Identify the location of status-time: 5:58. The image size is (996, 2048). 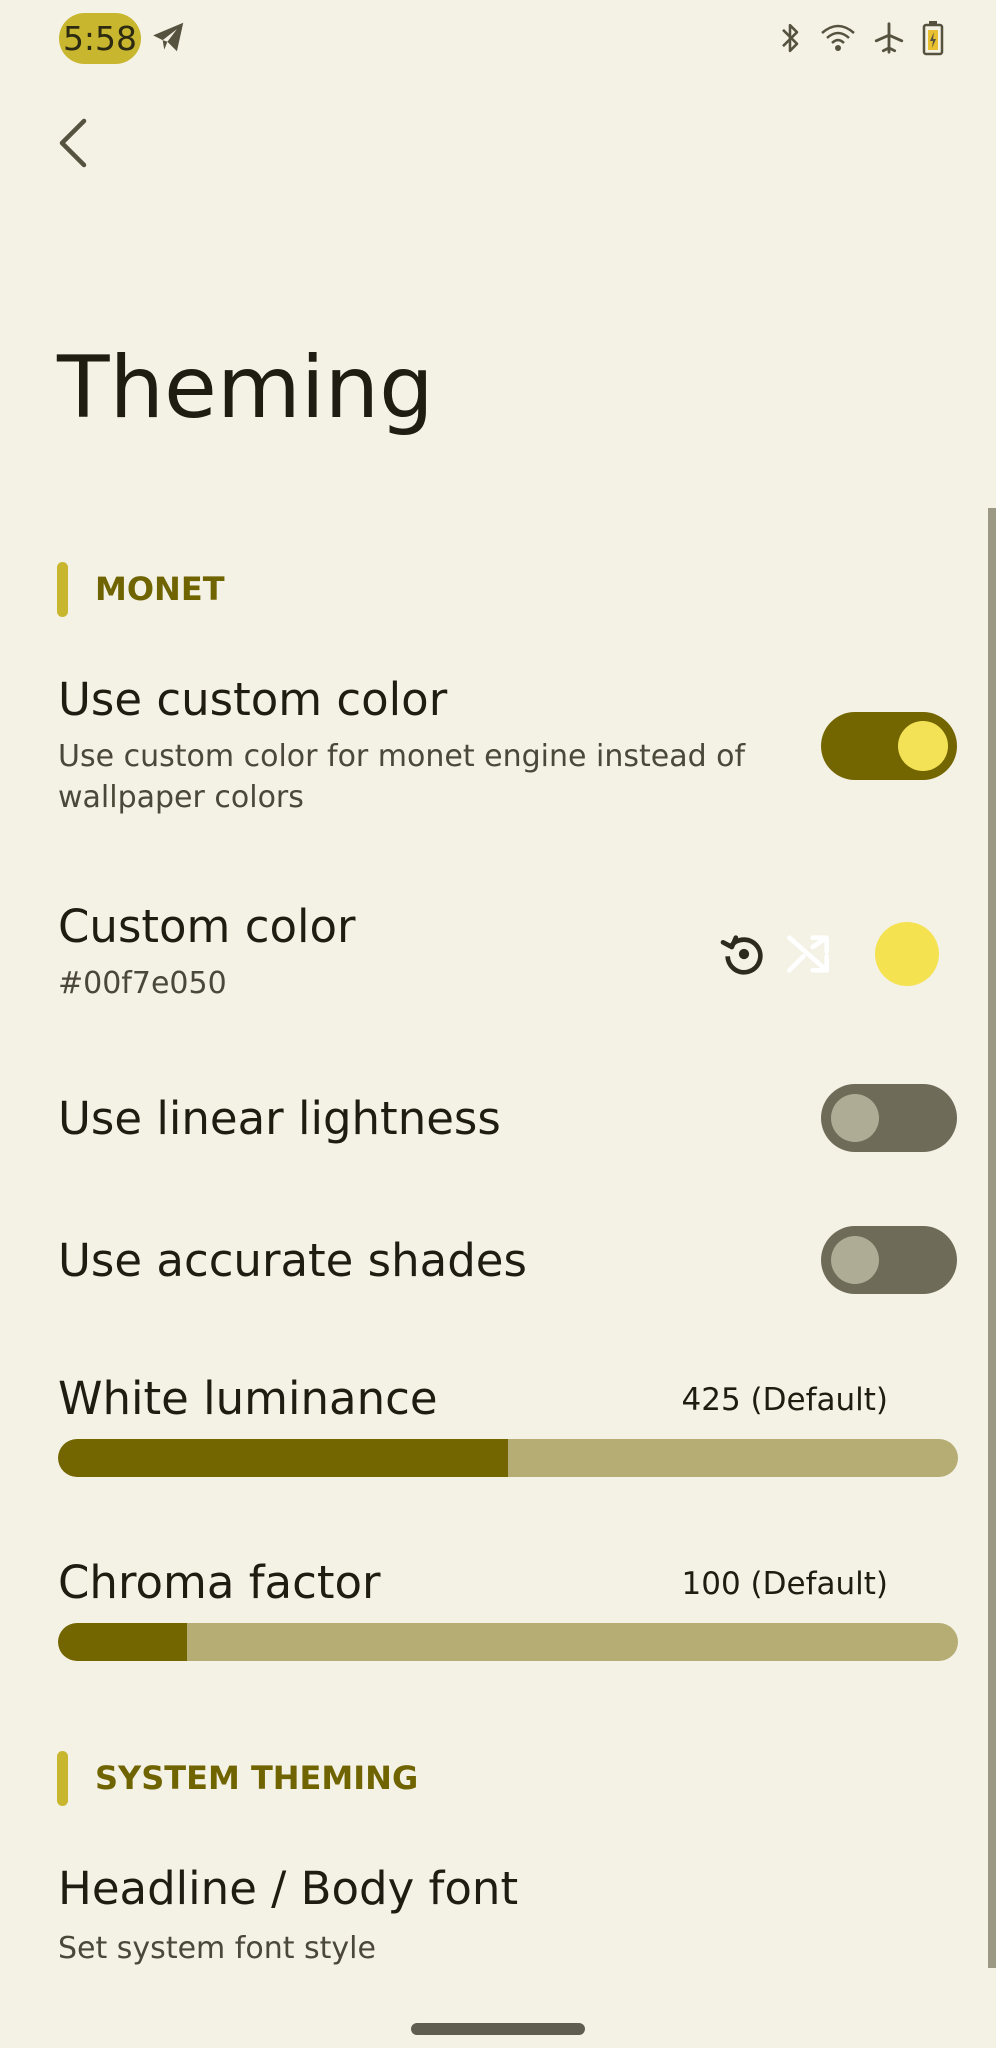
(100, 38).